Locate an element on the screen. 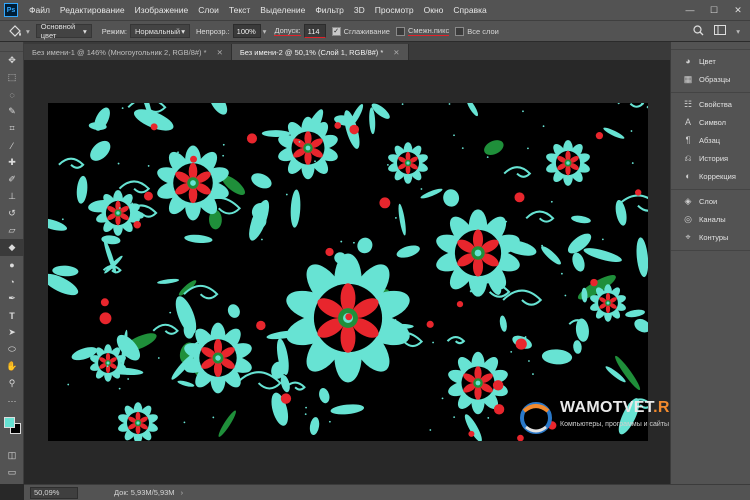 The image size is (750, 500). panel-item-paragraph: ¶ Абзац is located at coordinates (710, 140).